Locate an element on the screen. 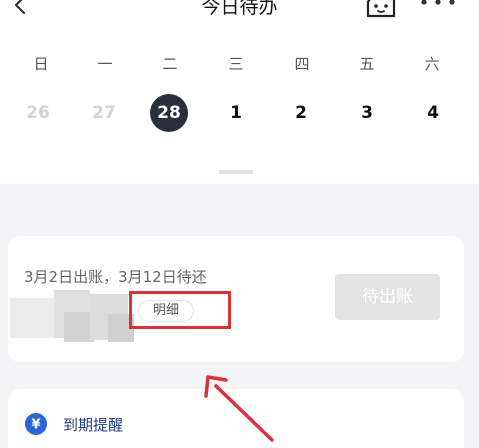  date-cell: 26 is located at coordinates (38, 113).